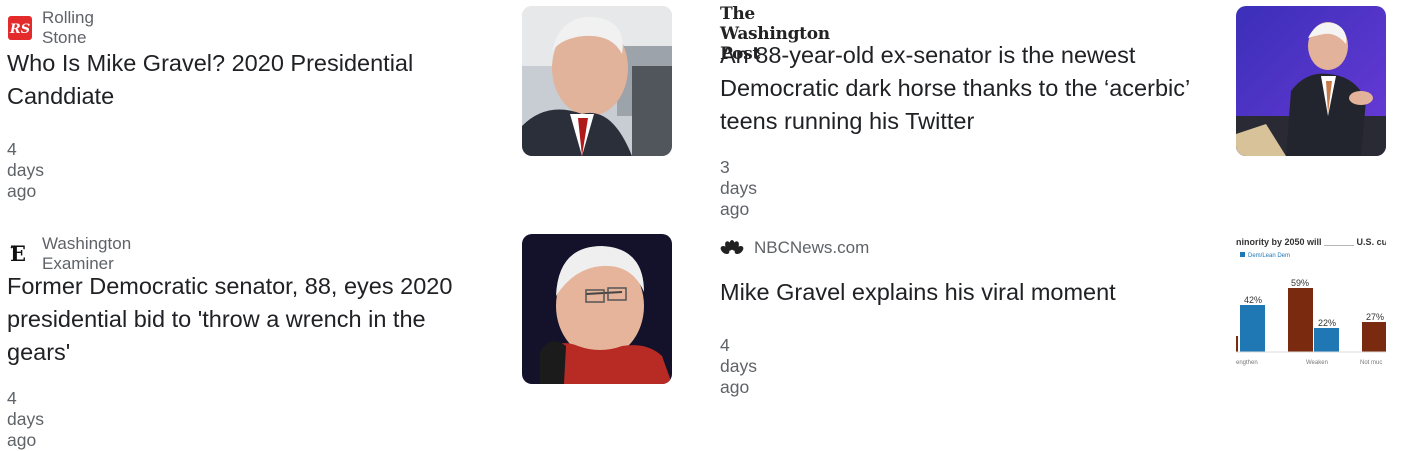 The width and height of the screenshot is (1411, 451). I want to click on chart-thumb-label: 59%, so click(1300, 283).